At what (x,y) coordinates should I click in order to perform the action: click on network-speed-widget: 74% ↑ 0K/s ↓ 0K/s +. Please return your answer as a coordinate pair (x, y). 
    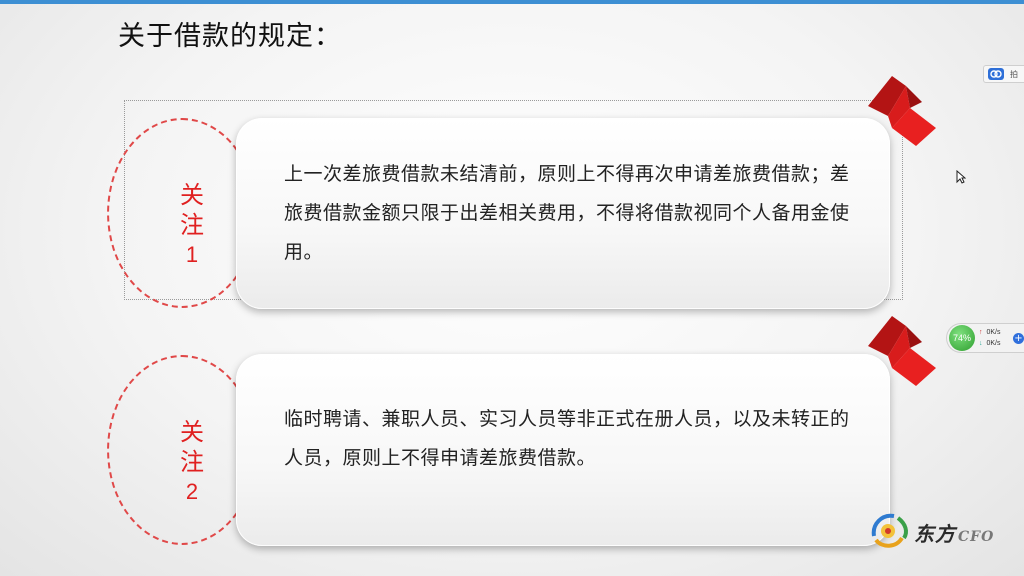
    Looking at the image, I should click on (985, 338).